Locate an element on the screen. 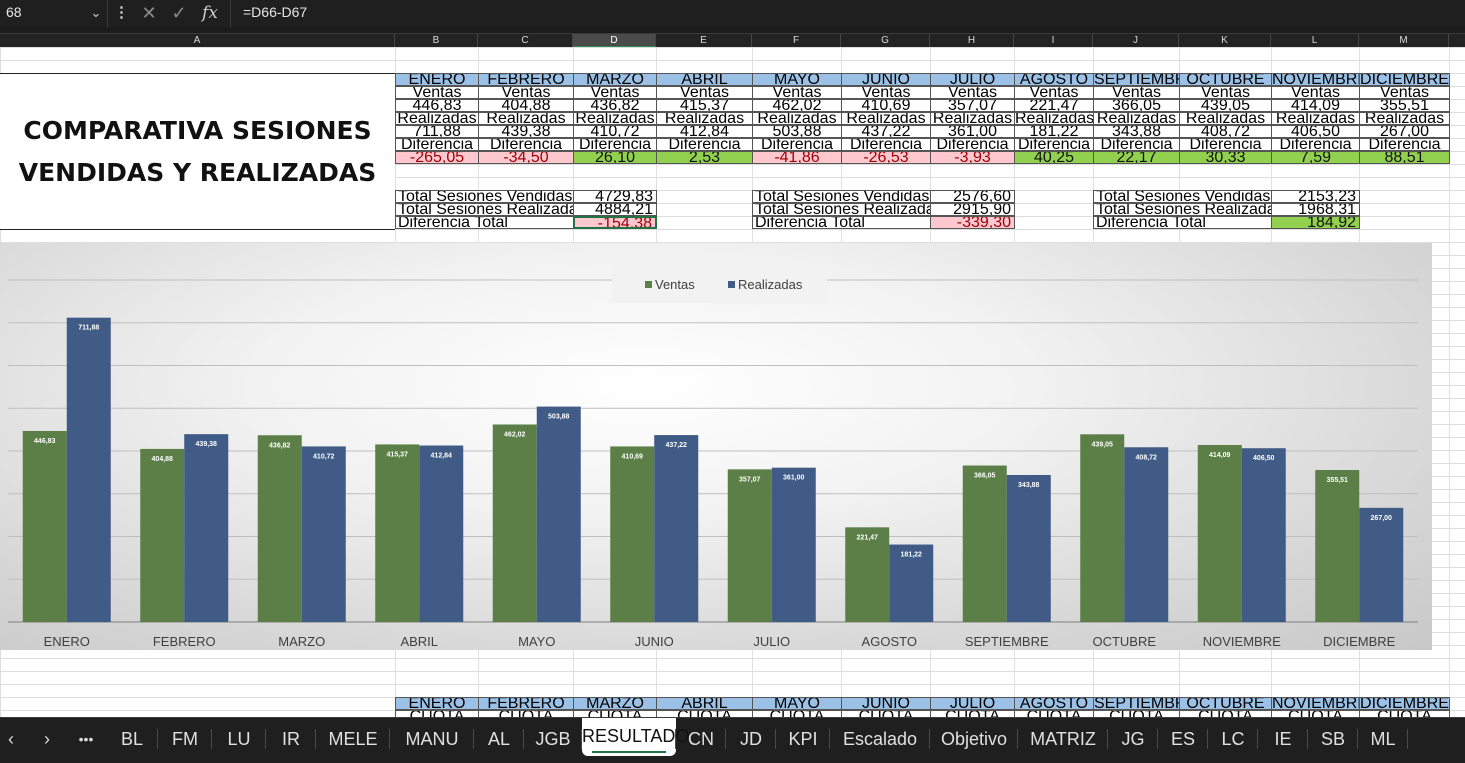 The width and height of the screenshot is (1465, 763). insert-function-button: fx is located at coordinates (210, 13).